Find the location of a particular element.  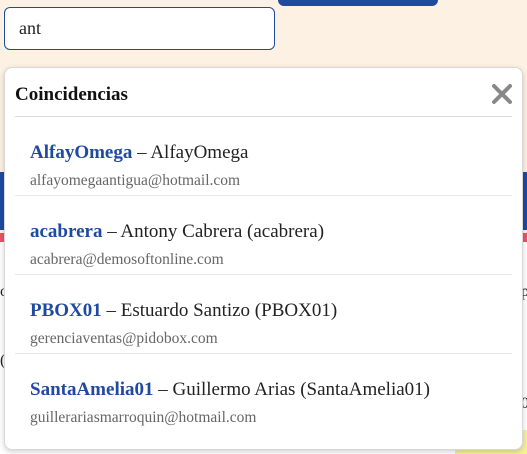

result-username: AlfayOmega is located at coordinates (81, 152).